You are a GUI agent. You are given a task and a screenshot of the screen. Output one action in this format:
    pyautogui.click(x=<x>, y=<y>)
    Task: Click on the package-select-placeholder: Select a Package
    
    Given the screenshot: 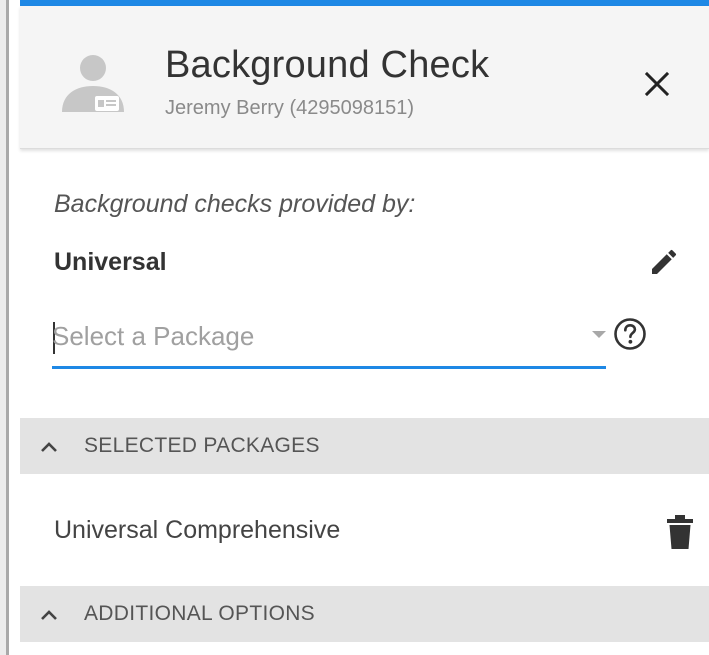 What is the action you would take?
    pyautogui.click(x=153, y=336)
    